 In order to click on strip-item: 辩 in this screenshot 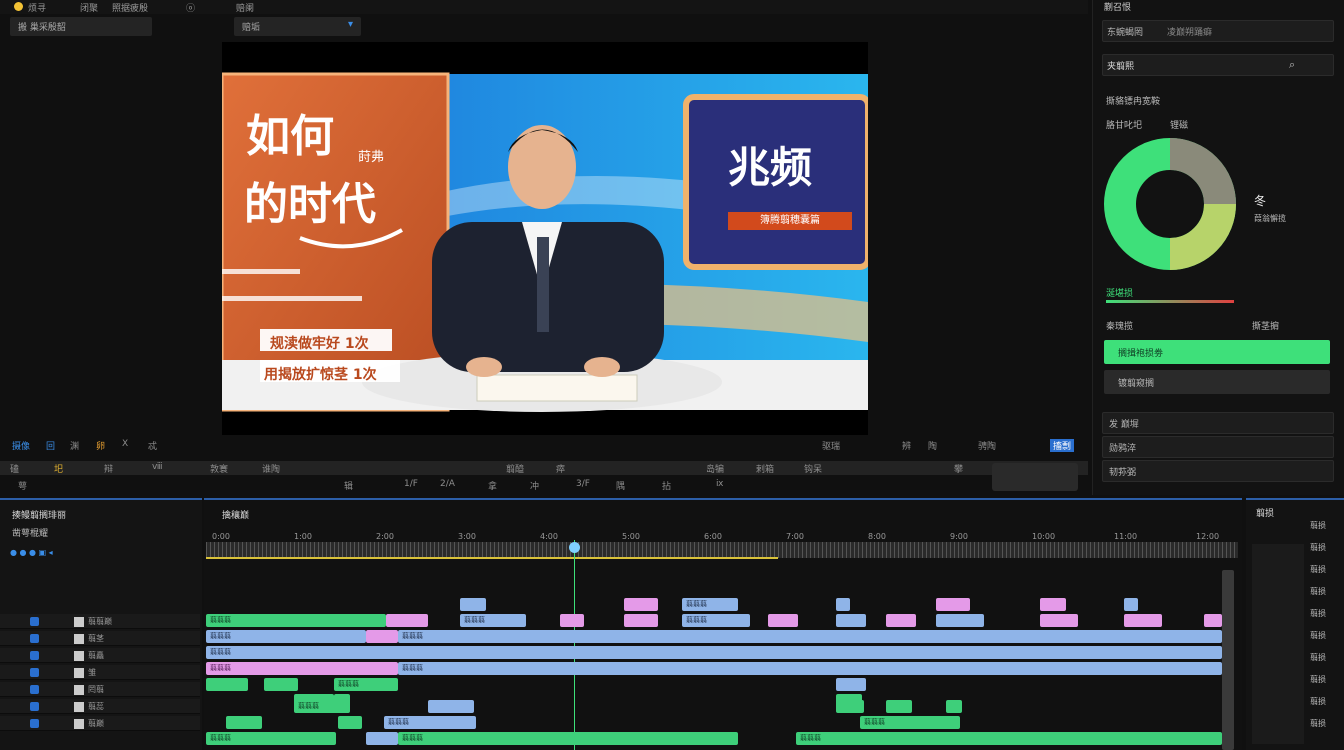, I will do `click(108, 468)`.